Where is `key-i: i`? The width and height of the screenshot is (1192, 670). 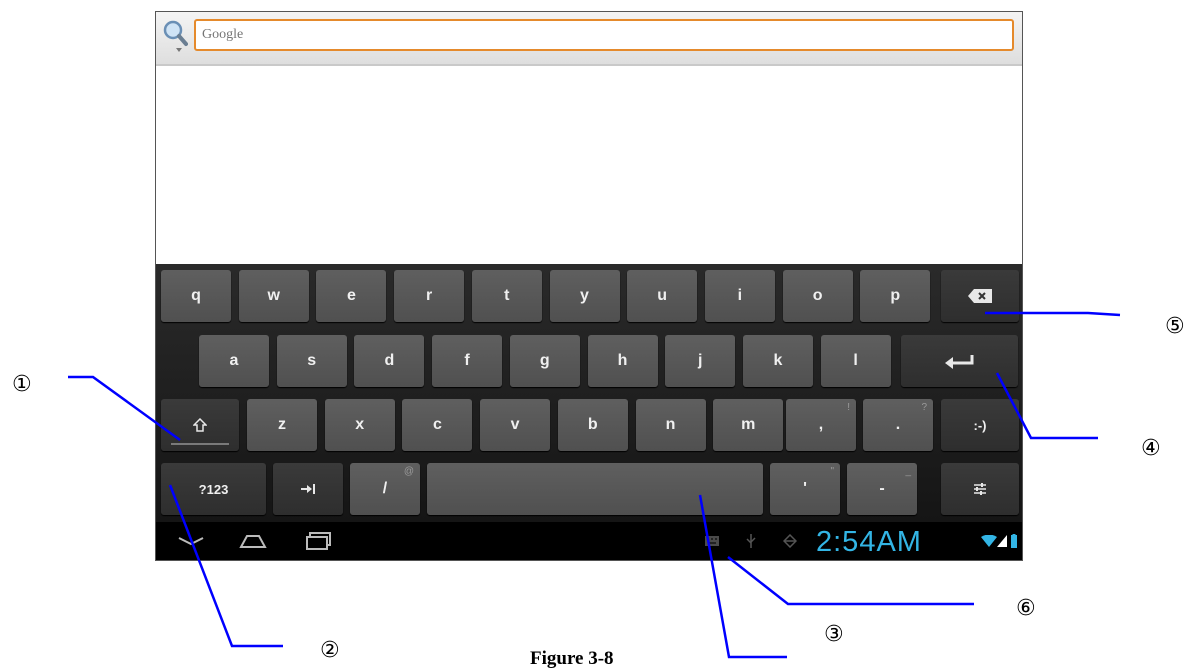 key-i: i is located at coordinates (739, 296).